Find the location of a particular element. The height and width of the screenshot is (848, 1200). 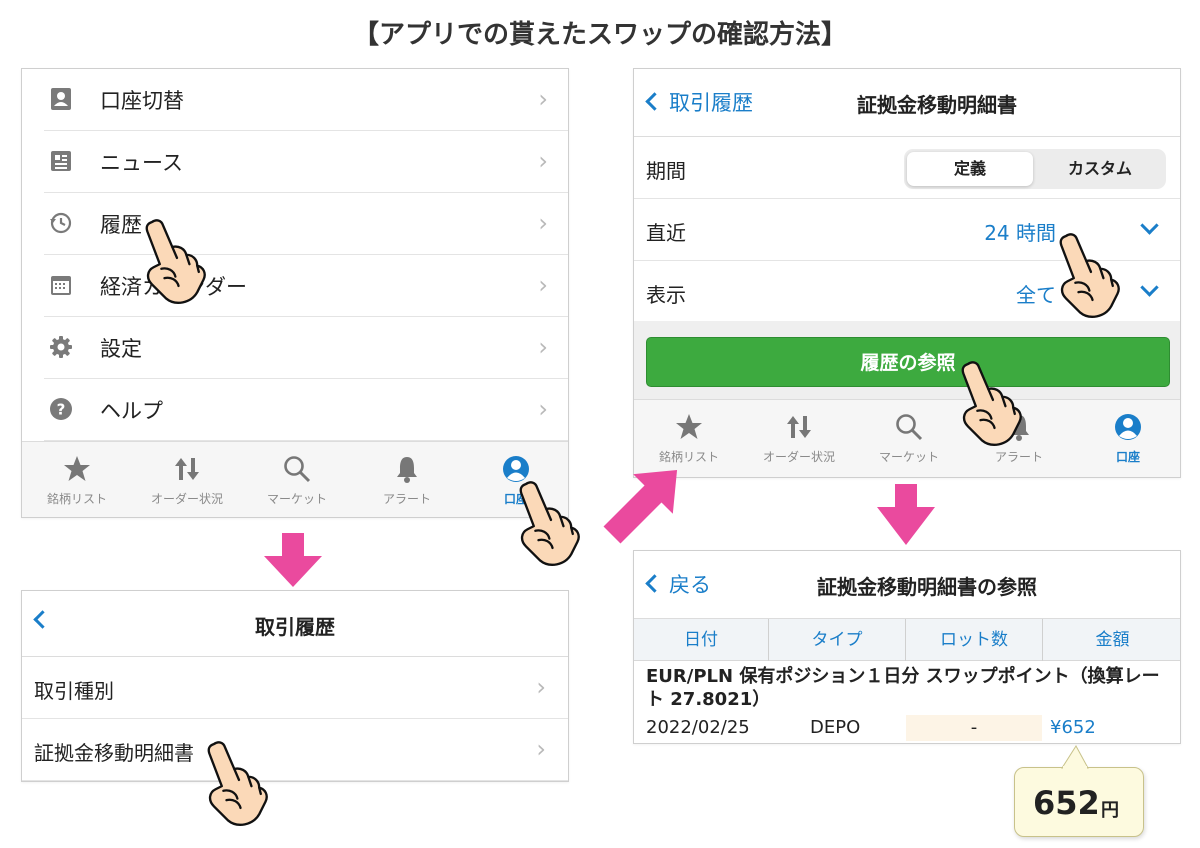

screen-title: 証拠金移動明細書 is located at coordinates (937, 105).